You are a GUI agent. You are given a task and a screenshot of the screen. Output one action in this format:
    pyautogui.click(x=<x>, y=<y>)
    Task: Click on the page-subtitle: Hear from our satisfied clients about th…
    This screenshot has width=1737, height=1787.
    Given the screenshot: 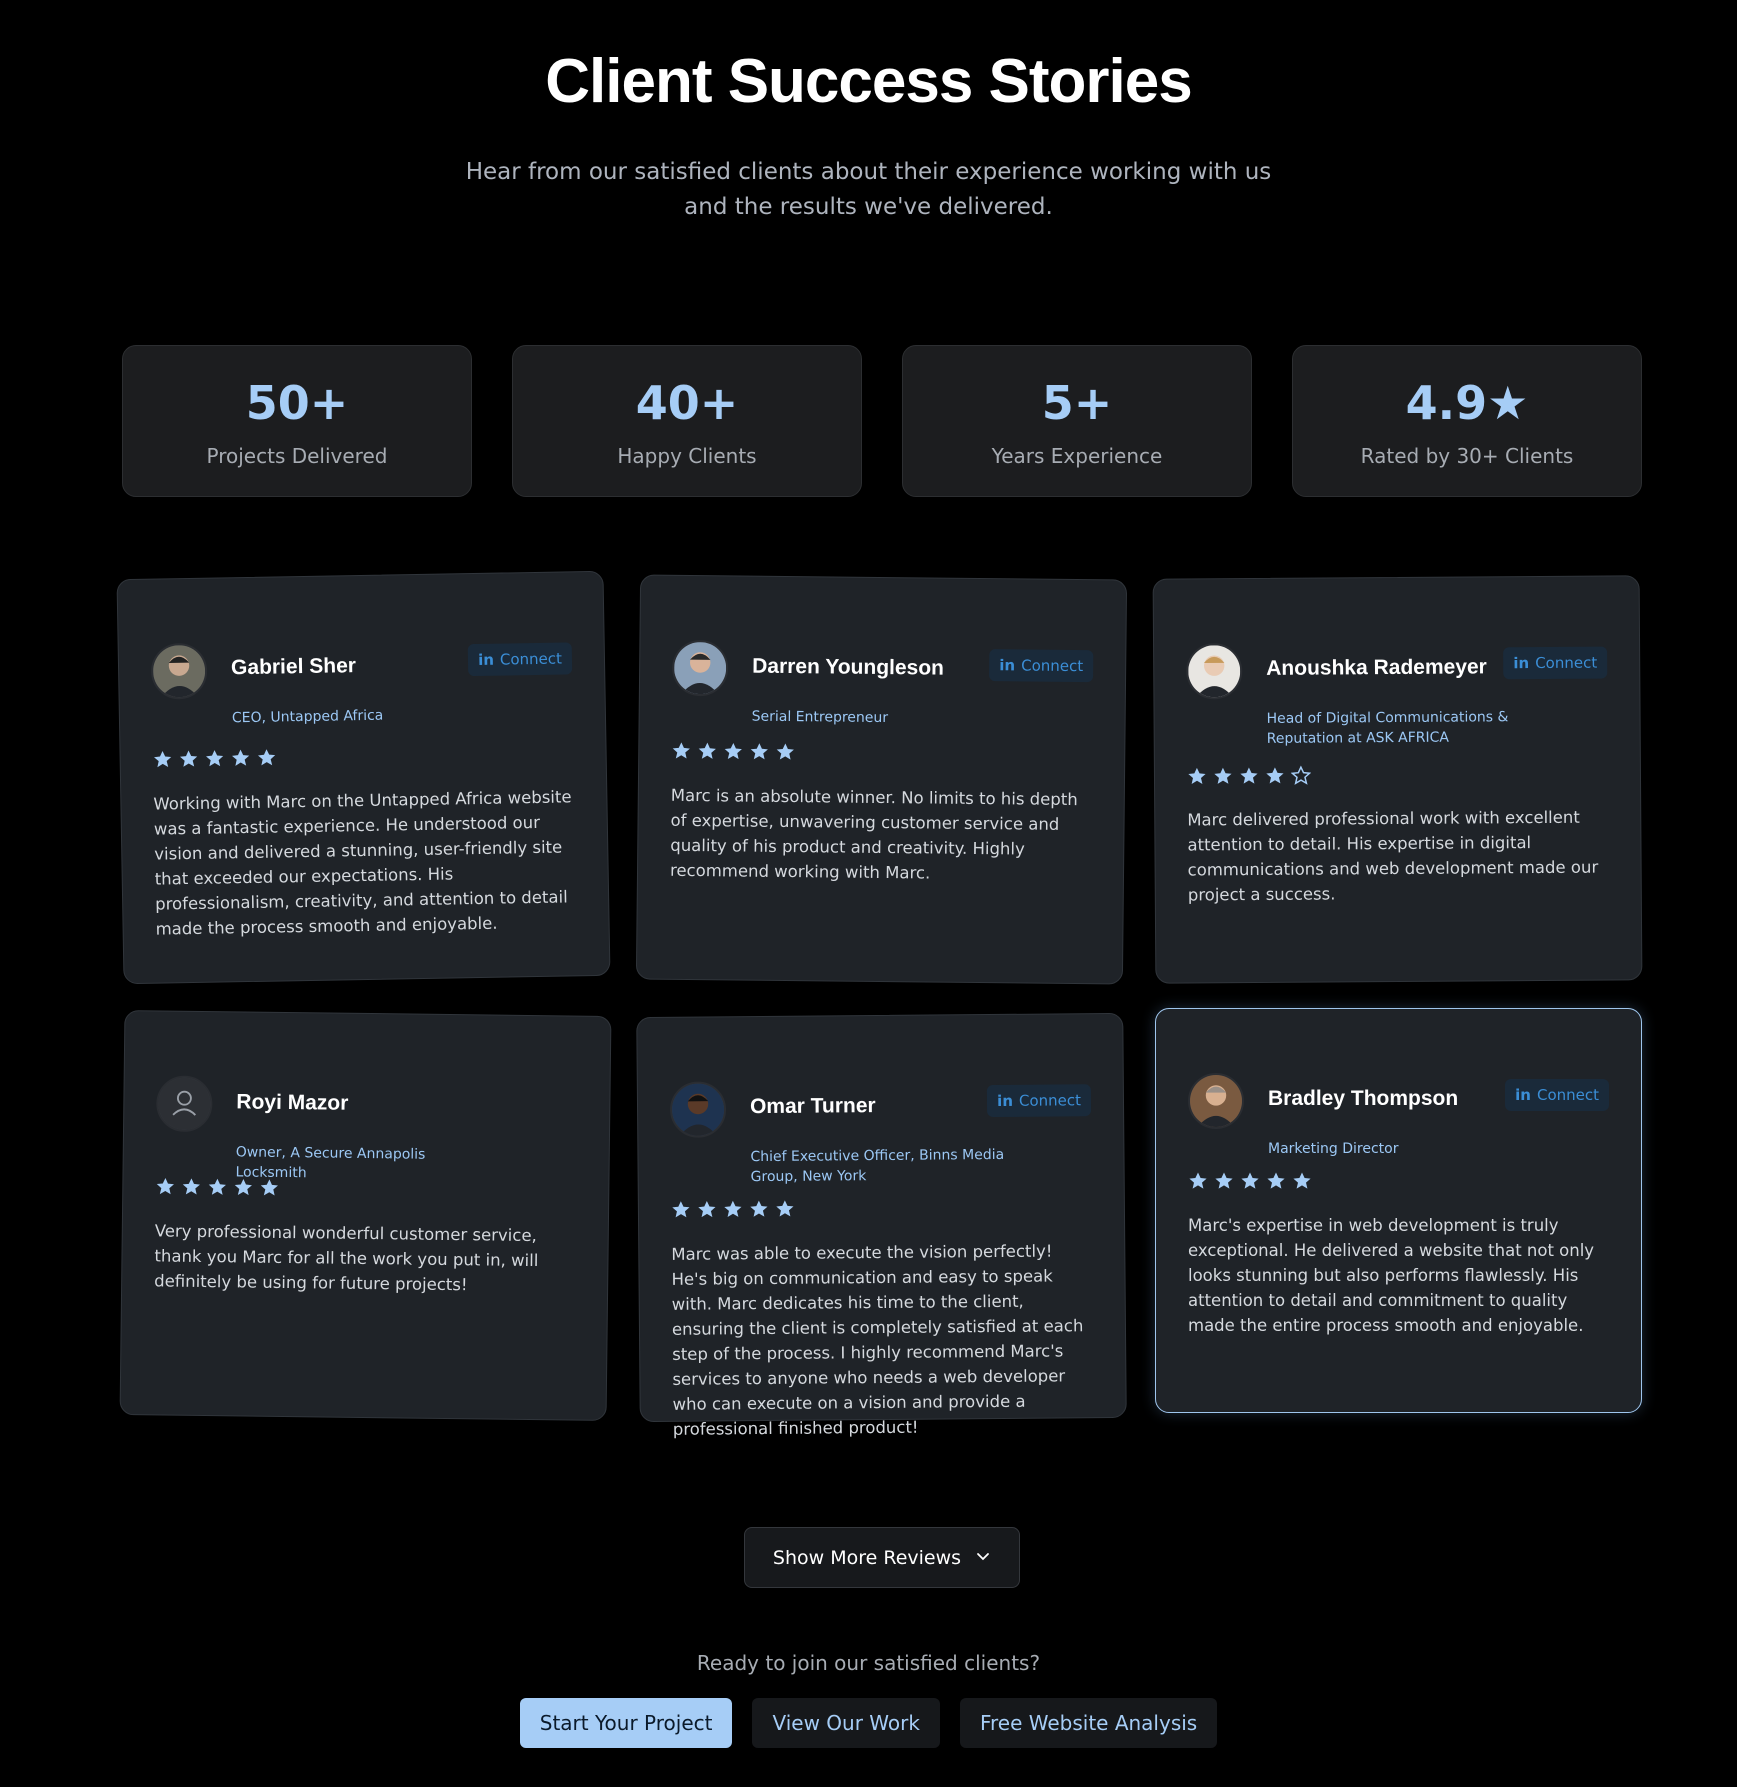 What is the action you would take?
    pyautogui.click(x=868, y=189)
    